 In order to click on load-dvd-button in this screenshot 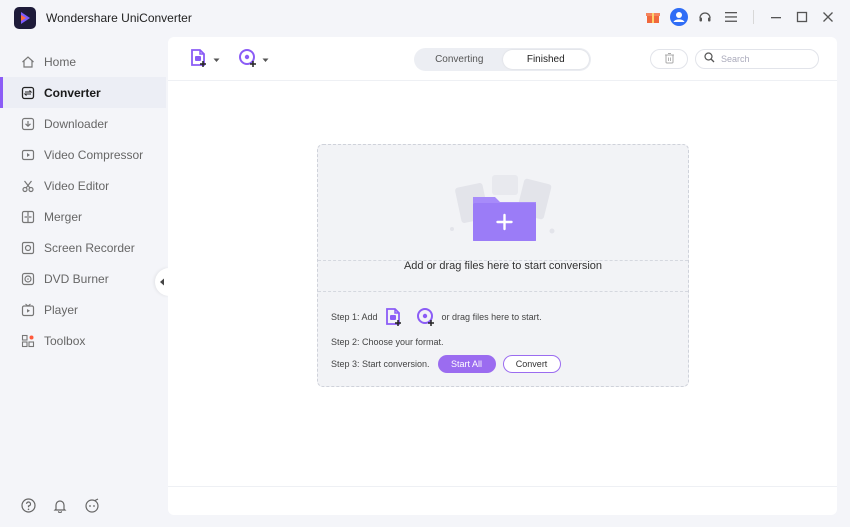, I will do `click(253, 59)`.